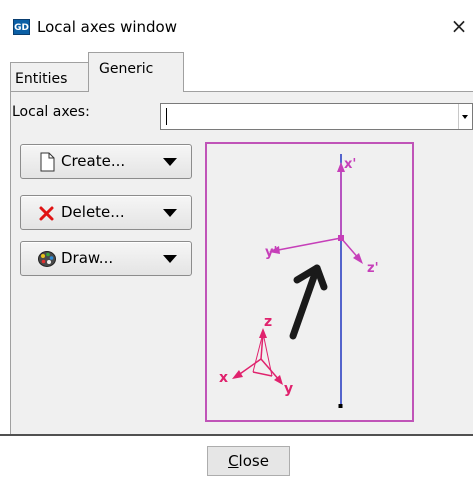 The height and width of the screenshot is (483, 473). What do you see at coordinates (271, 252) in the screenshot?
I see `local-y-label: y'` at bounding box center [271, 252].